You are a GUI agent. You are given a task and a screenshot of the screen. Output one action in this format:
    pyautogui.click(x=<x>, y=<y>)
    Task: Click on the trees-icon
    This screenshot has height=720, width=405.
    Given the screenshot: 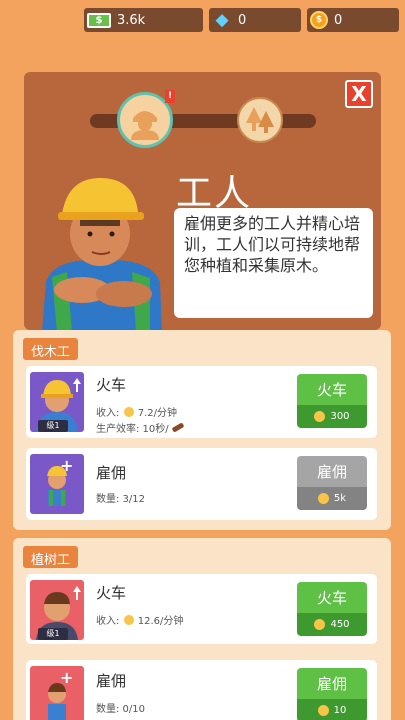 What is the action you would take?
    pyautogui.click(x=260, y=120)
    